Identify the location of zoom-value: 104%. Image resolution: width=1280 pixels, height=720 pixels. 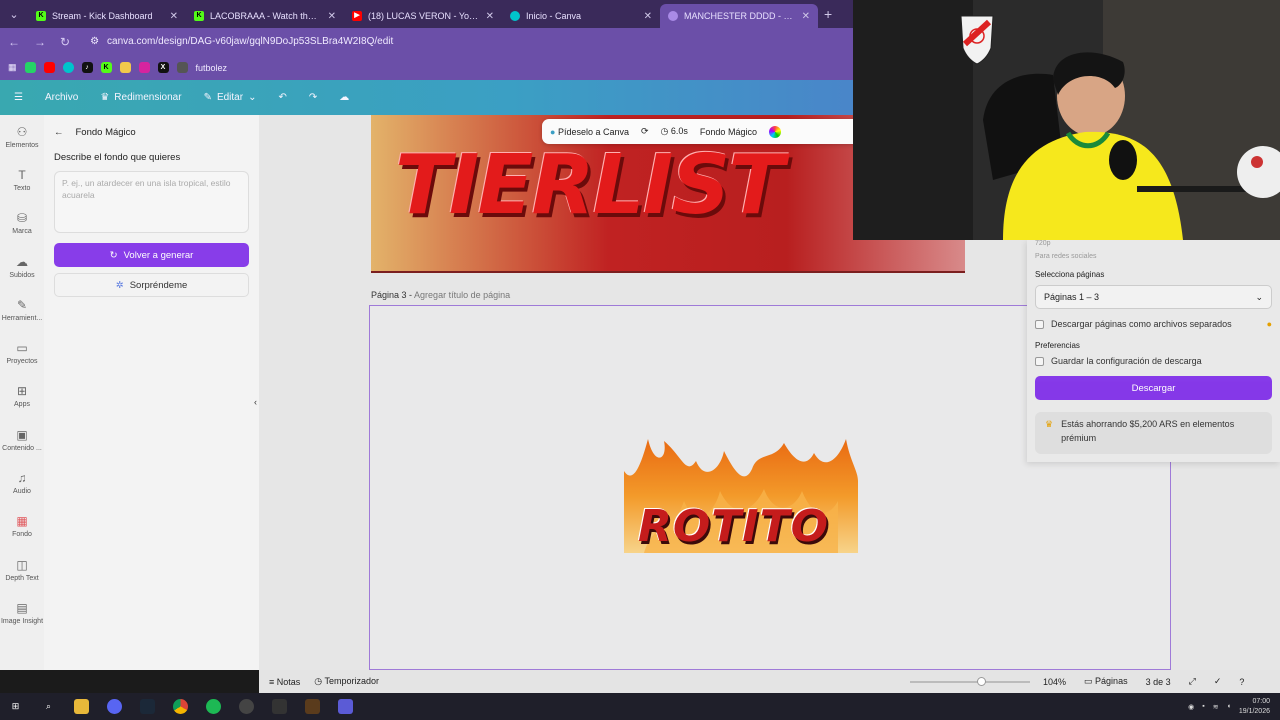
(1054, 682).